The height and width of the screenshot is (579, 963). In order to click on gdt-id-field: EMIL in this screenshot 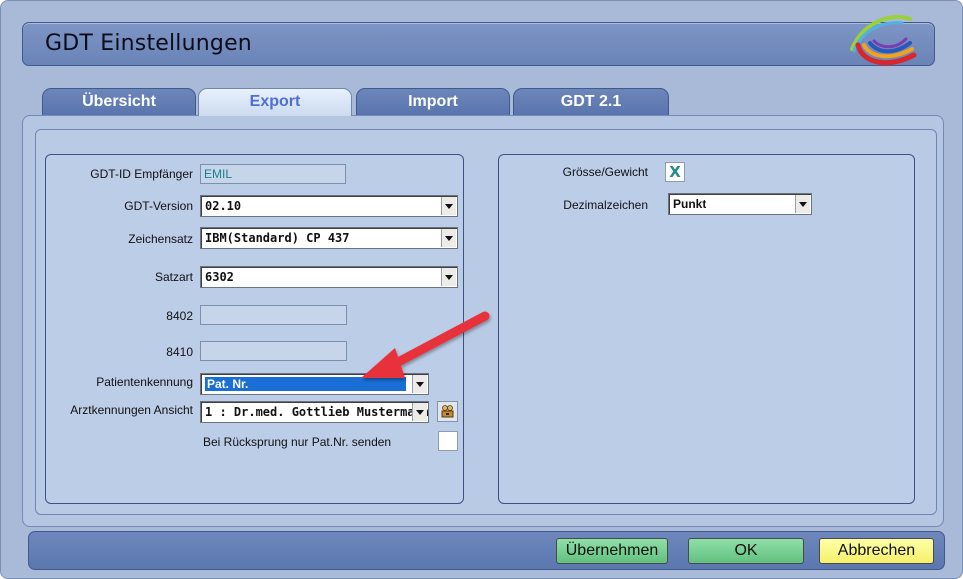, I will do `click(273, 174)`.